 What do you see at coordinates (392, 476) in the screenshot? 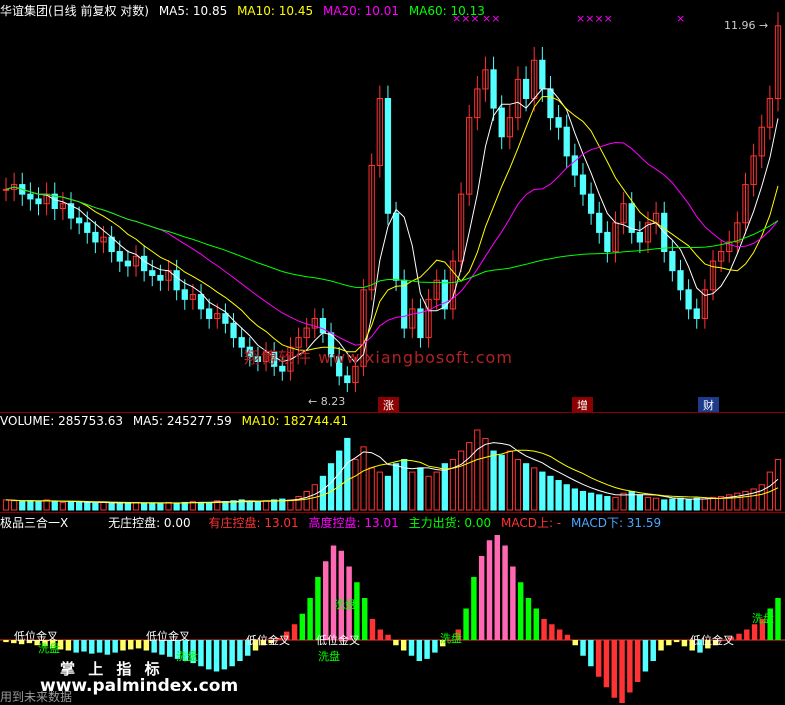
I see `volume-ma10-line` at bounding box center [392, 476].